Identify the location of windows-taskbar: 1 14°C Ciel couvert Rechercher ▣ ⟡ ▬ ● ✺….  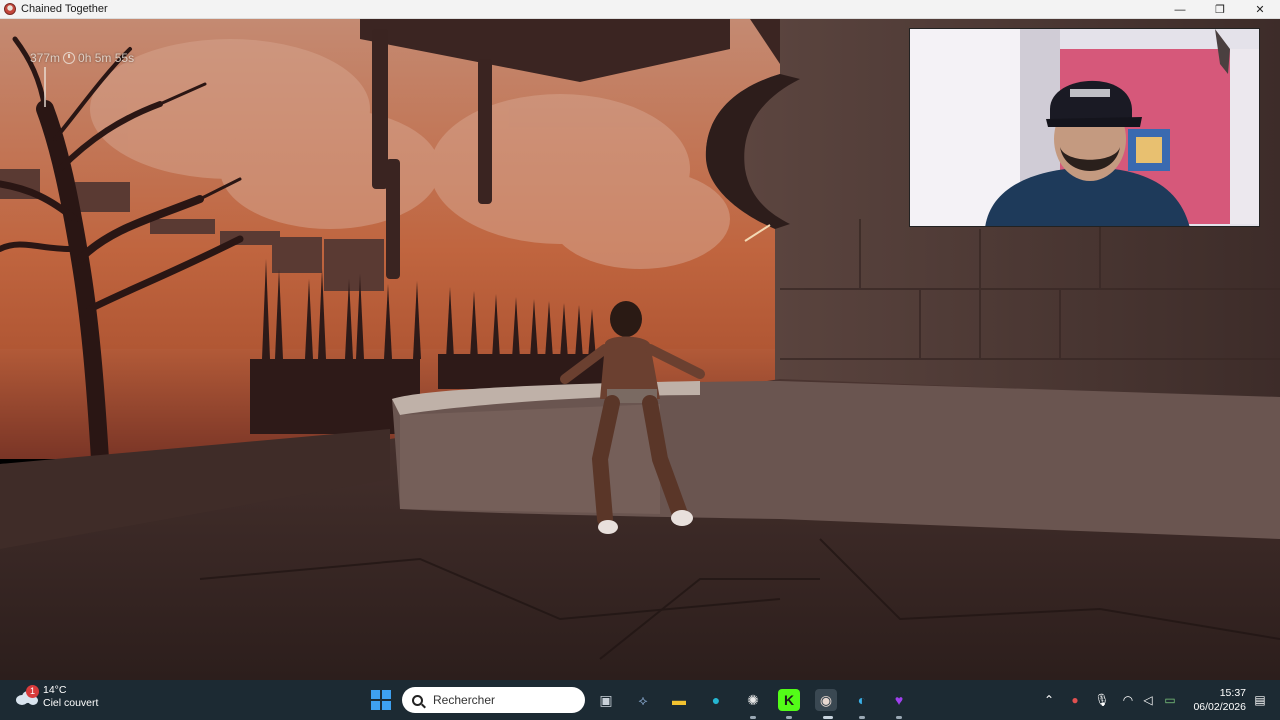
(640, 700).